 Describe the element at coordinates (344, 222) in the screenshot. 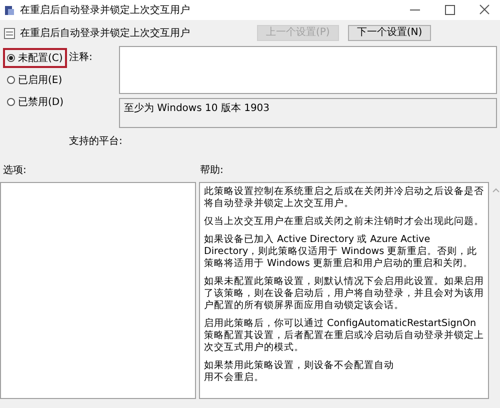

I see `help-text: 仅当上次交互用户在重启或关闭之前未注销时才会出现此问题。` at that location.